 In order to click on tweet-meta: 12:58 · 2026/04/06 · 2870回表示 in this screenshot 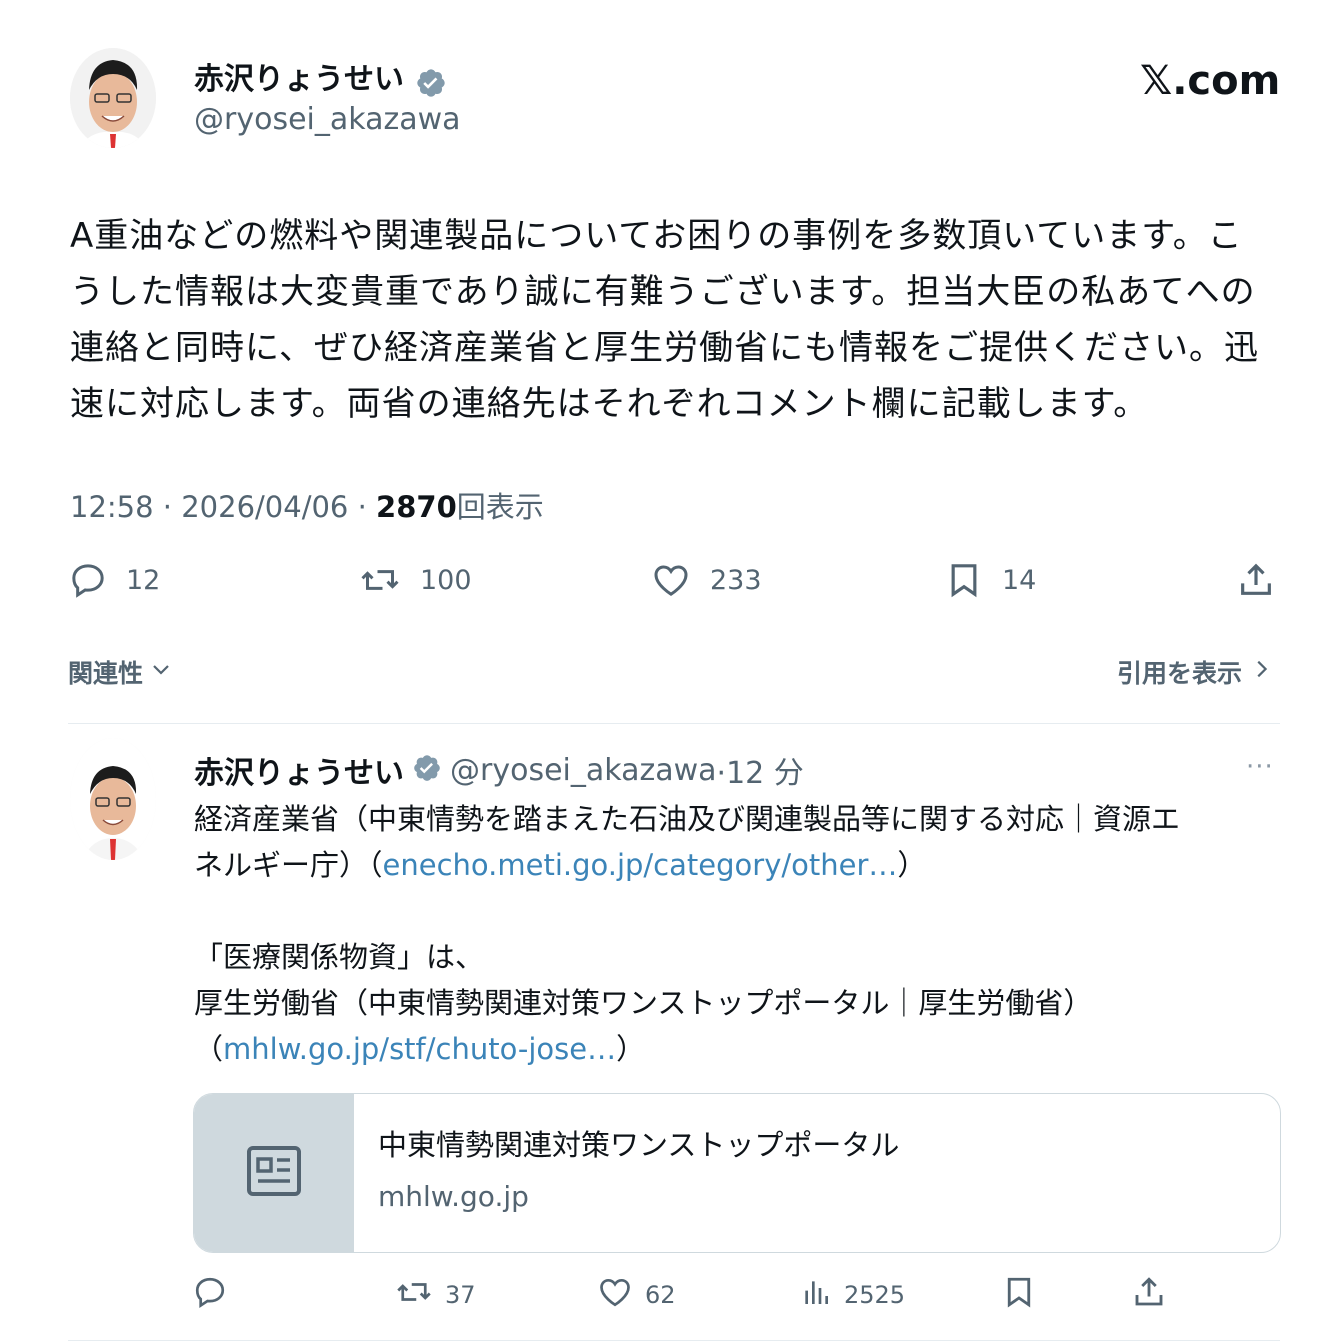, I will do `click(307, 505)`.